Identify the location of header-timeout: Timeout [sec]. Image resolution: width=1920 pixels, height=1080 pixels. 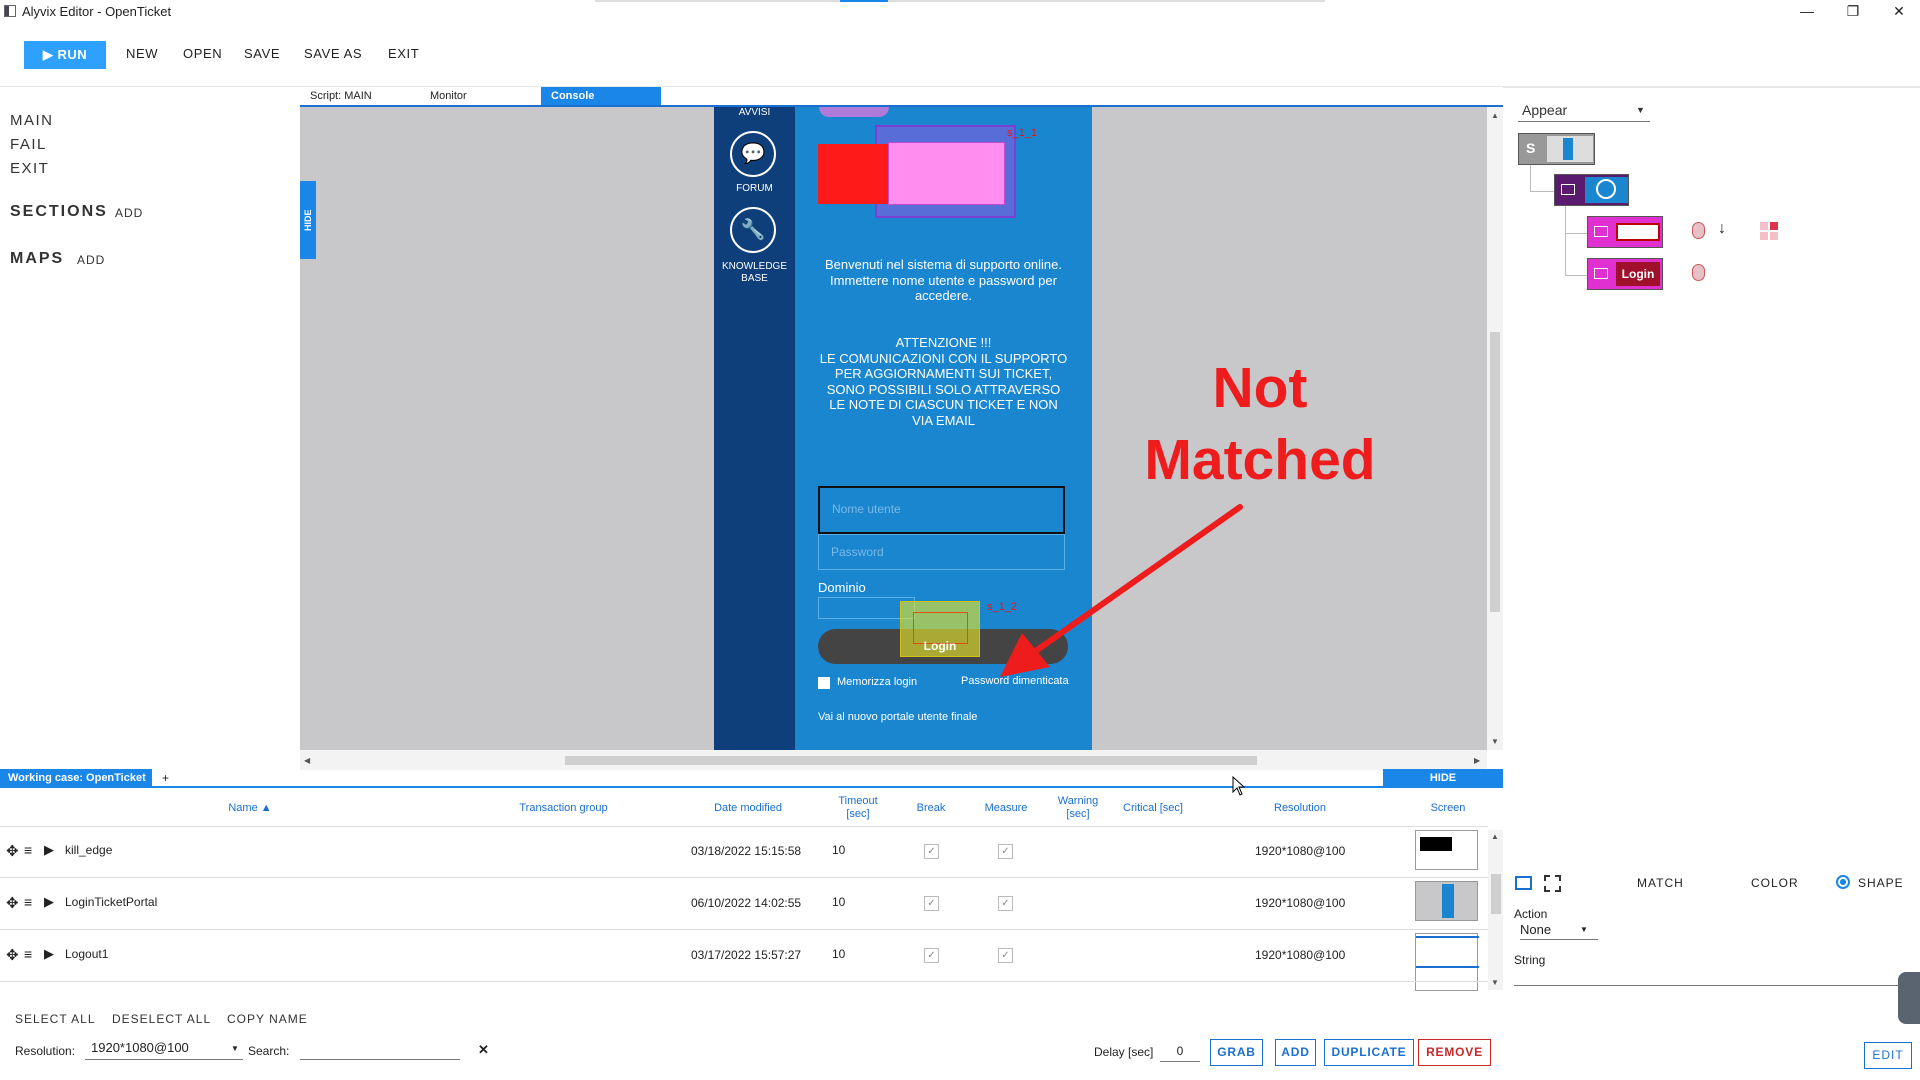
(858, 808).